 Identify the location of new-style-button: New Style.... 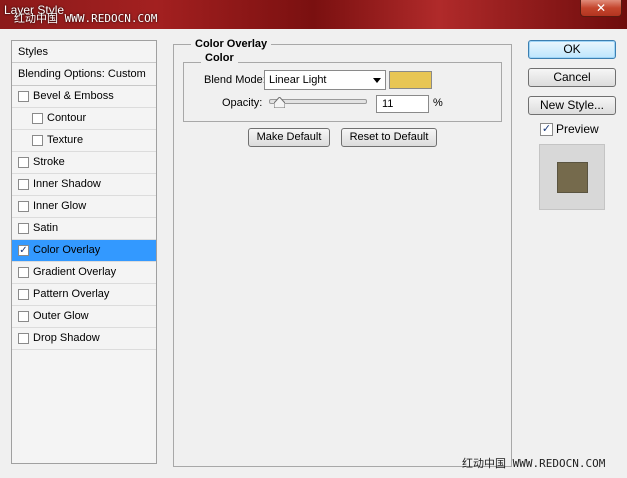
(572, 105).